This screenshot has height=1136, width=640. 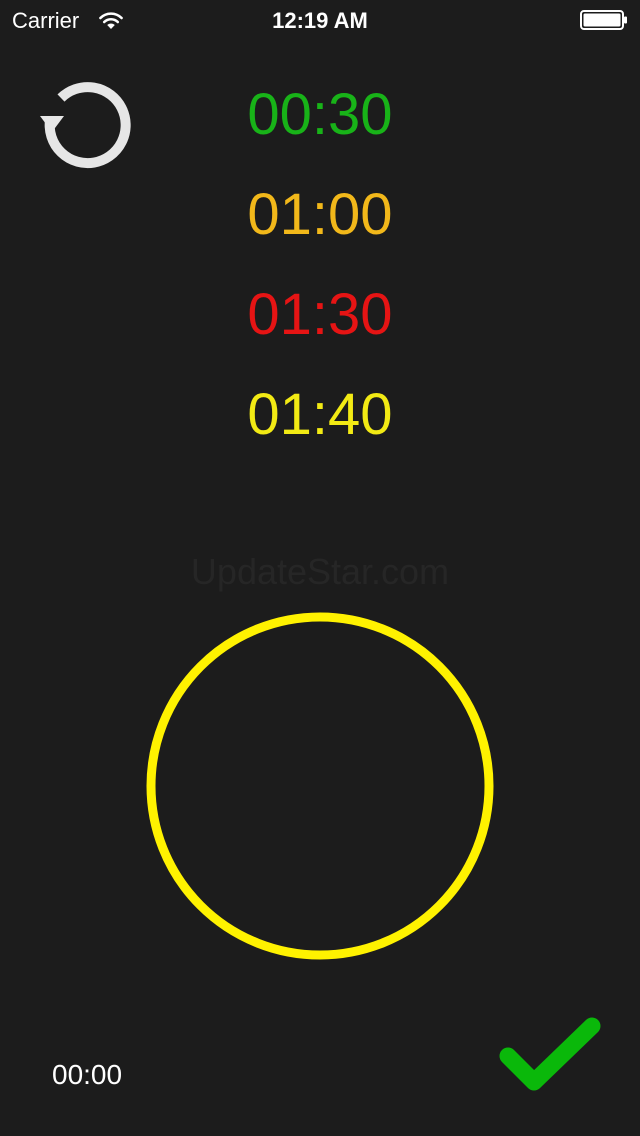 What do you see at coordinates (320, 115) in the screenshot?
I see `interval-1: 00:30` at bounding box center [320, 115].